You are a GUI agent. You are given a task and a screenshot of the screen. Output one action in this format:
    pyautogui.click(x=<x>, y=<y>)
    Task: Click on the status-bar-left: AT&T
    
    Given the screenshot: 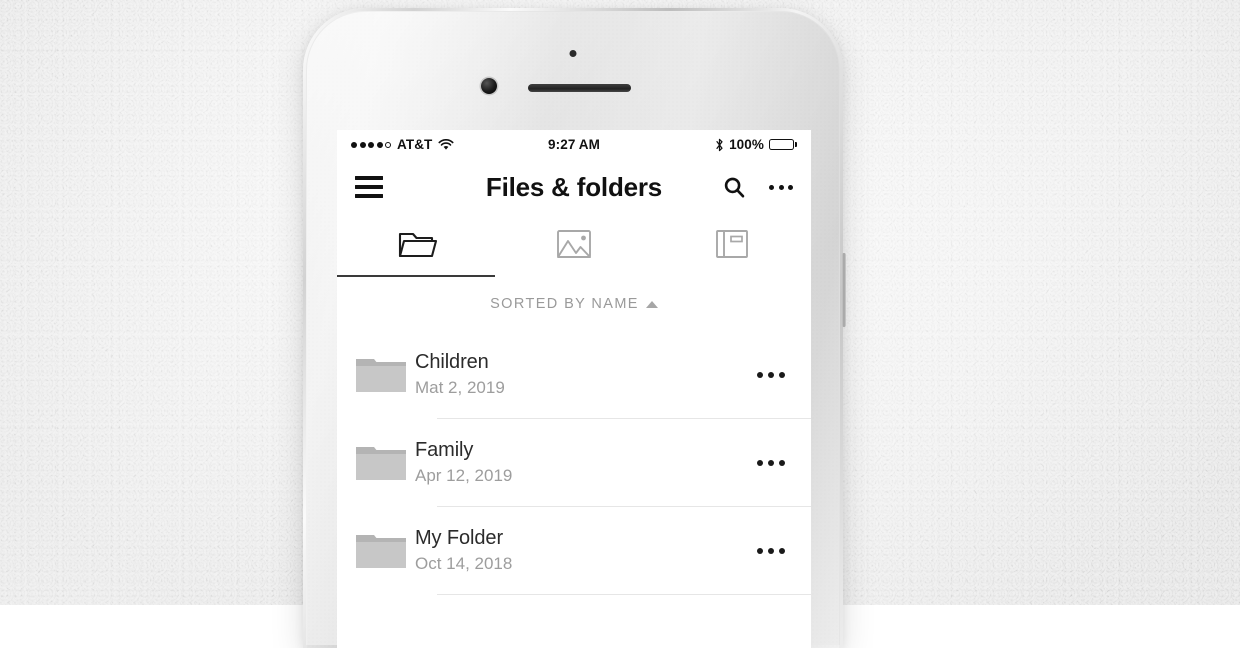 What is the action you would take?
    pyautogui.click(x=402, y=144)
    